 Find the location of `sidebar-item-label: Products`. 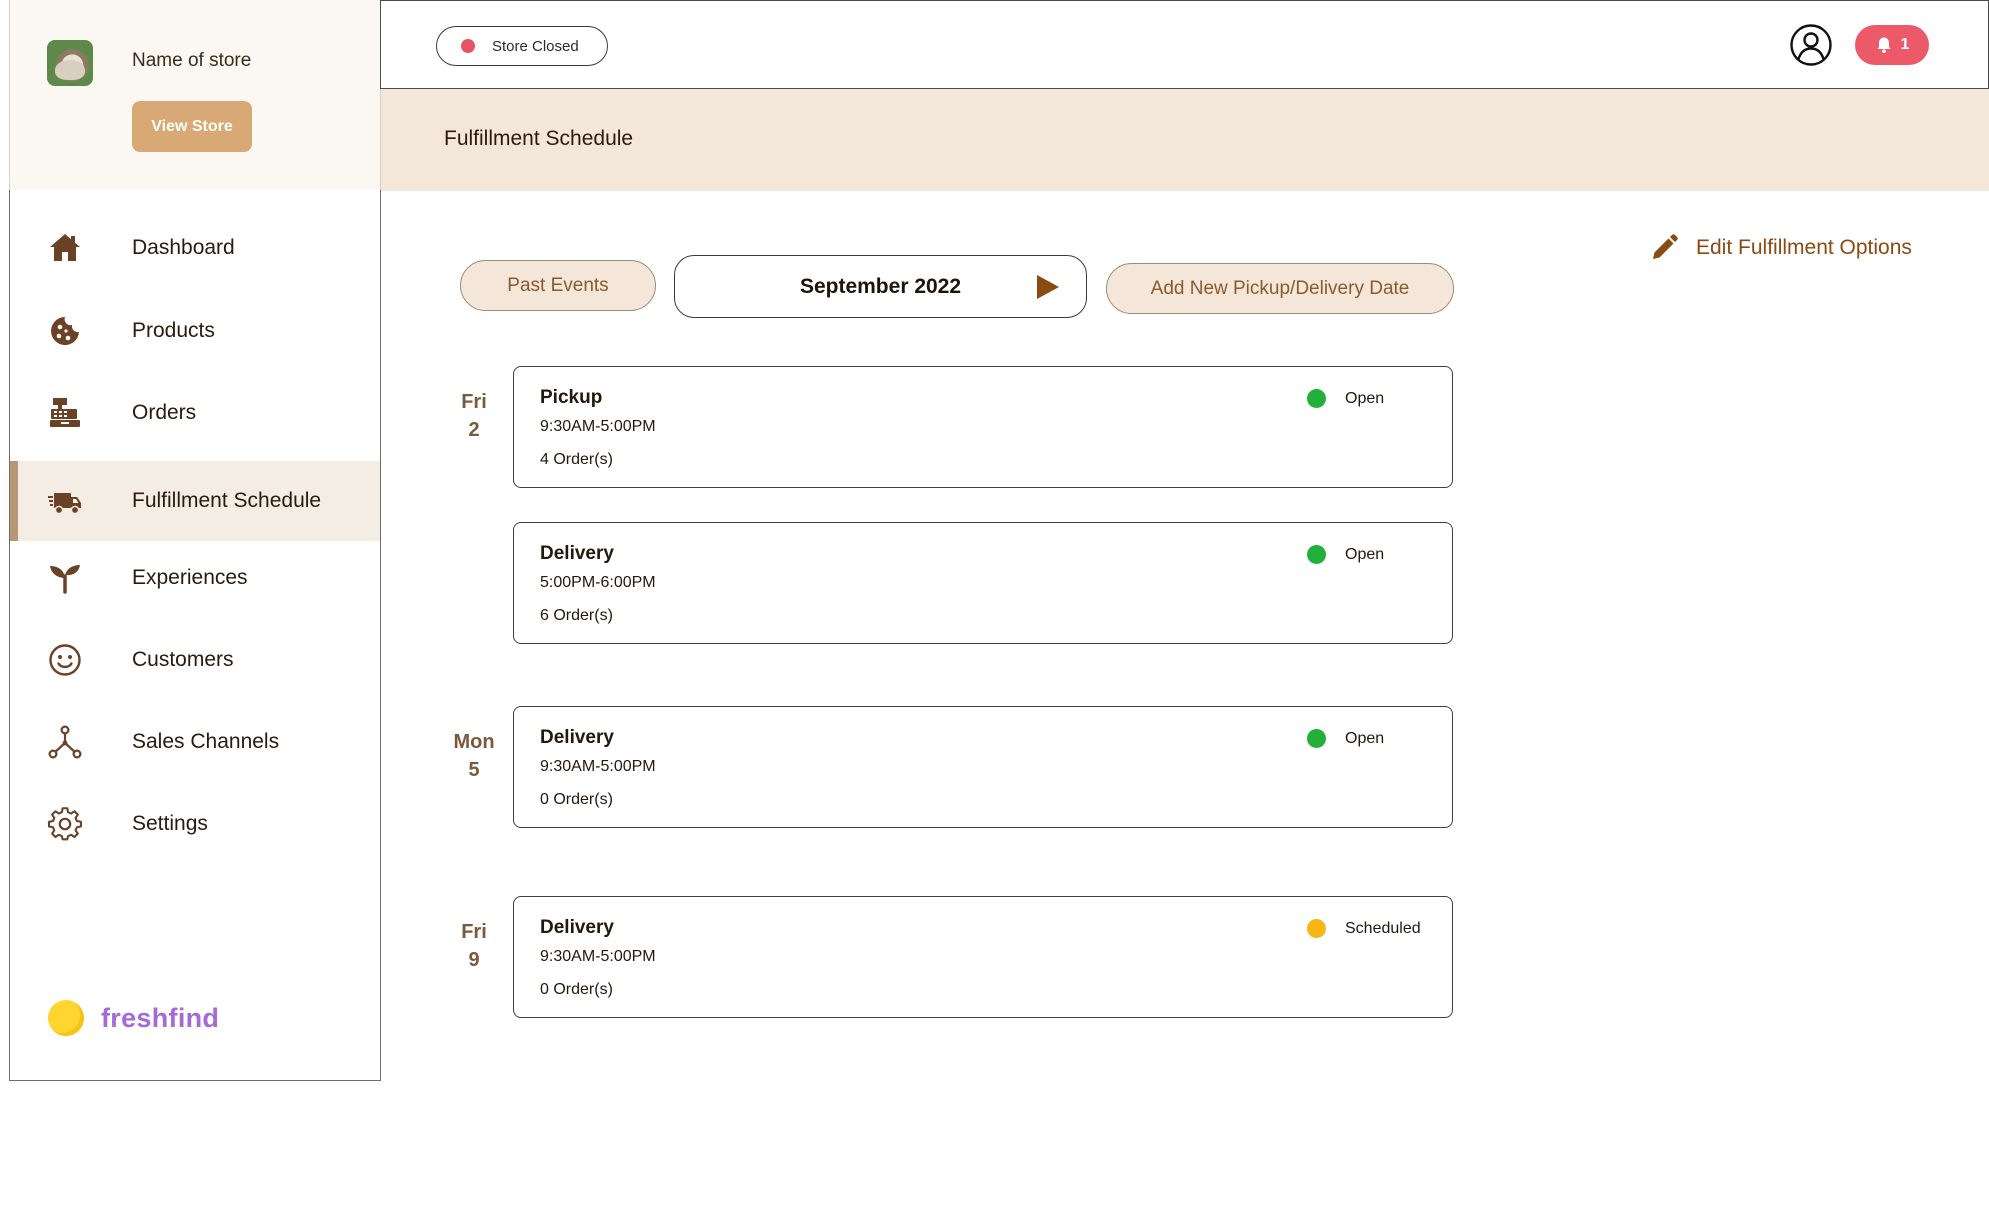

sidebar-item-label: Products is located at coordinates (173, 330).